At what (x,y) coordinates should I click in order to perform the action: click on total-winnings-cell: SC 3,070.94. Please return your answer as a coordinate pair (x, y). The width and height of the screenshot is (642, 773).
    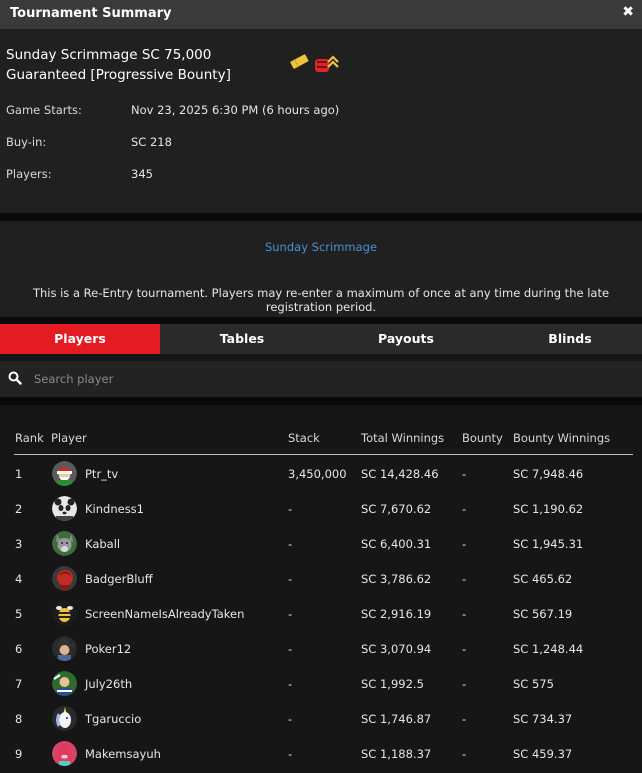
    Looking at the image, I should click on (396, 649).